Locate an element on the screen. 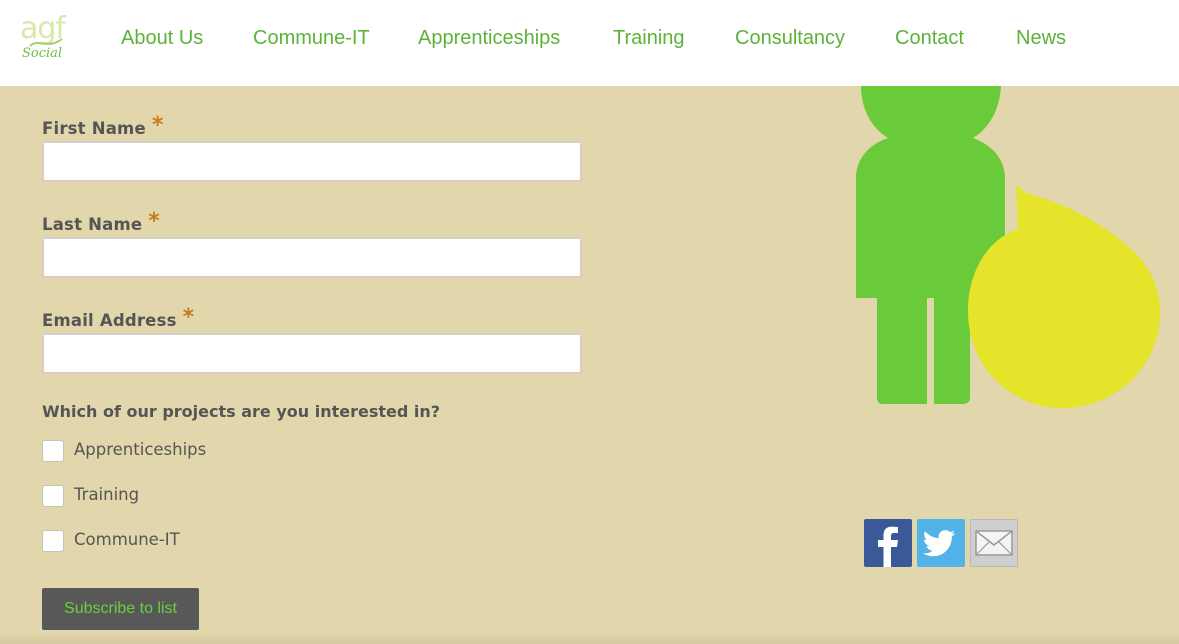  first-name-label-text: First Name is located at coordinates (94, 128).